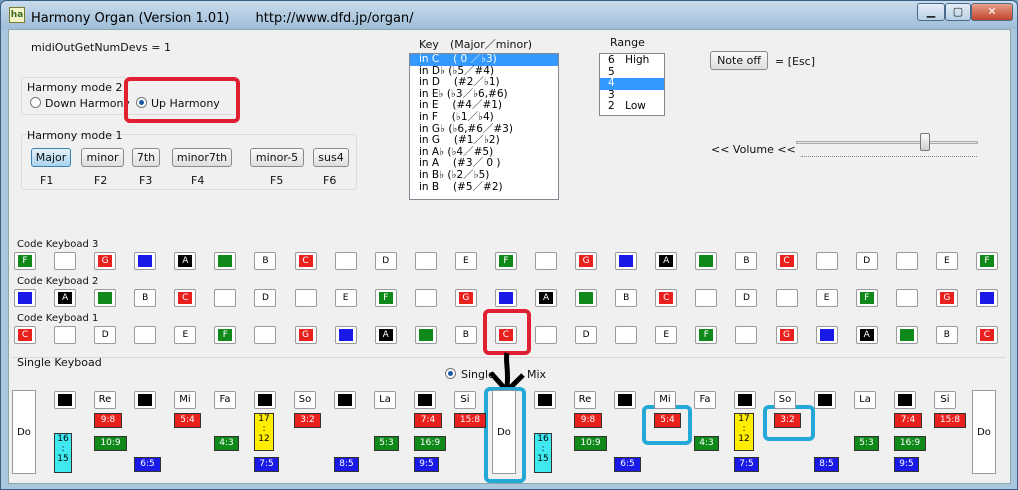 This screenshot has height=490, width=1018. I want to click on key-item: in B♭ (♭2／♭5), so click(484, 175).